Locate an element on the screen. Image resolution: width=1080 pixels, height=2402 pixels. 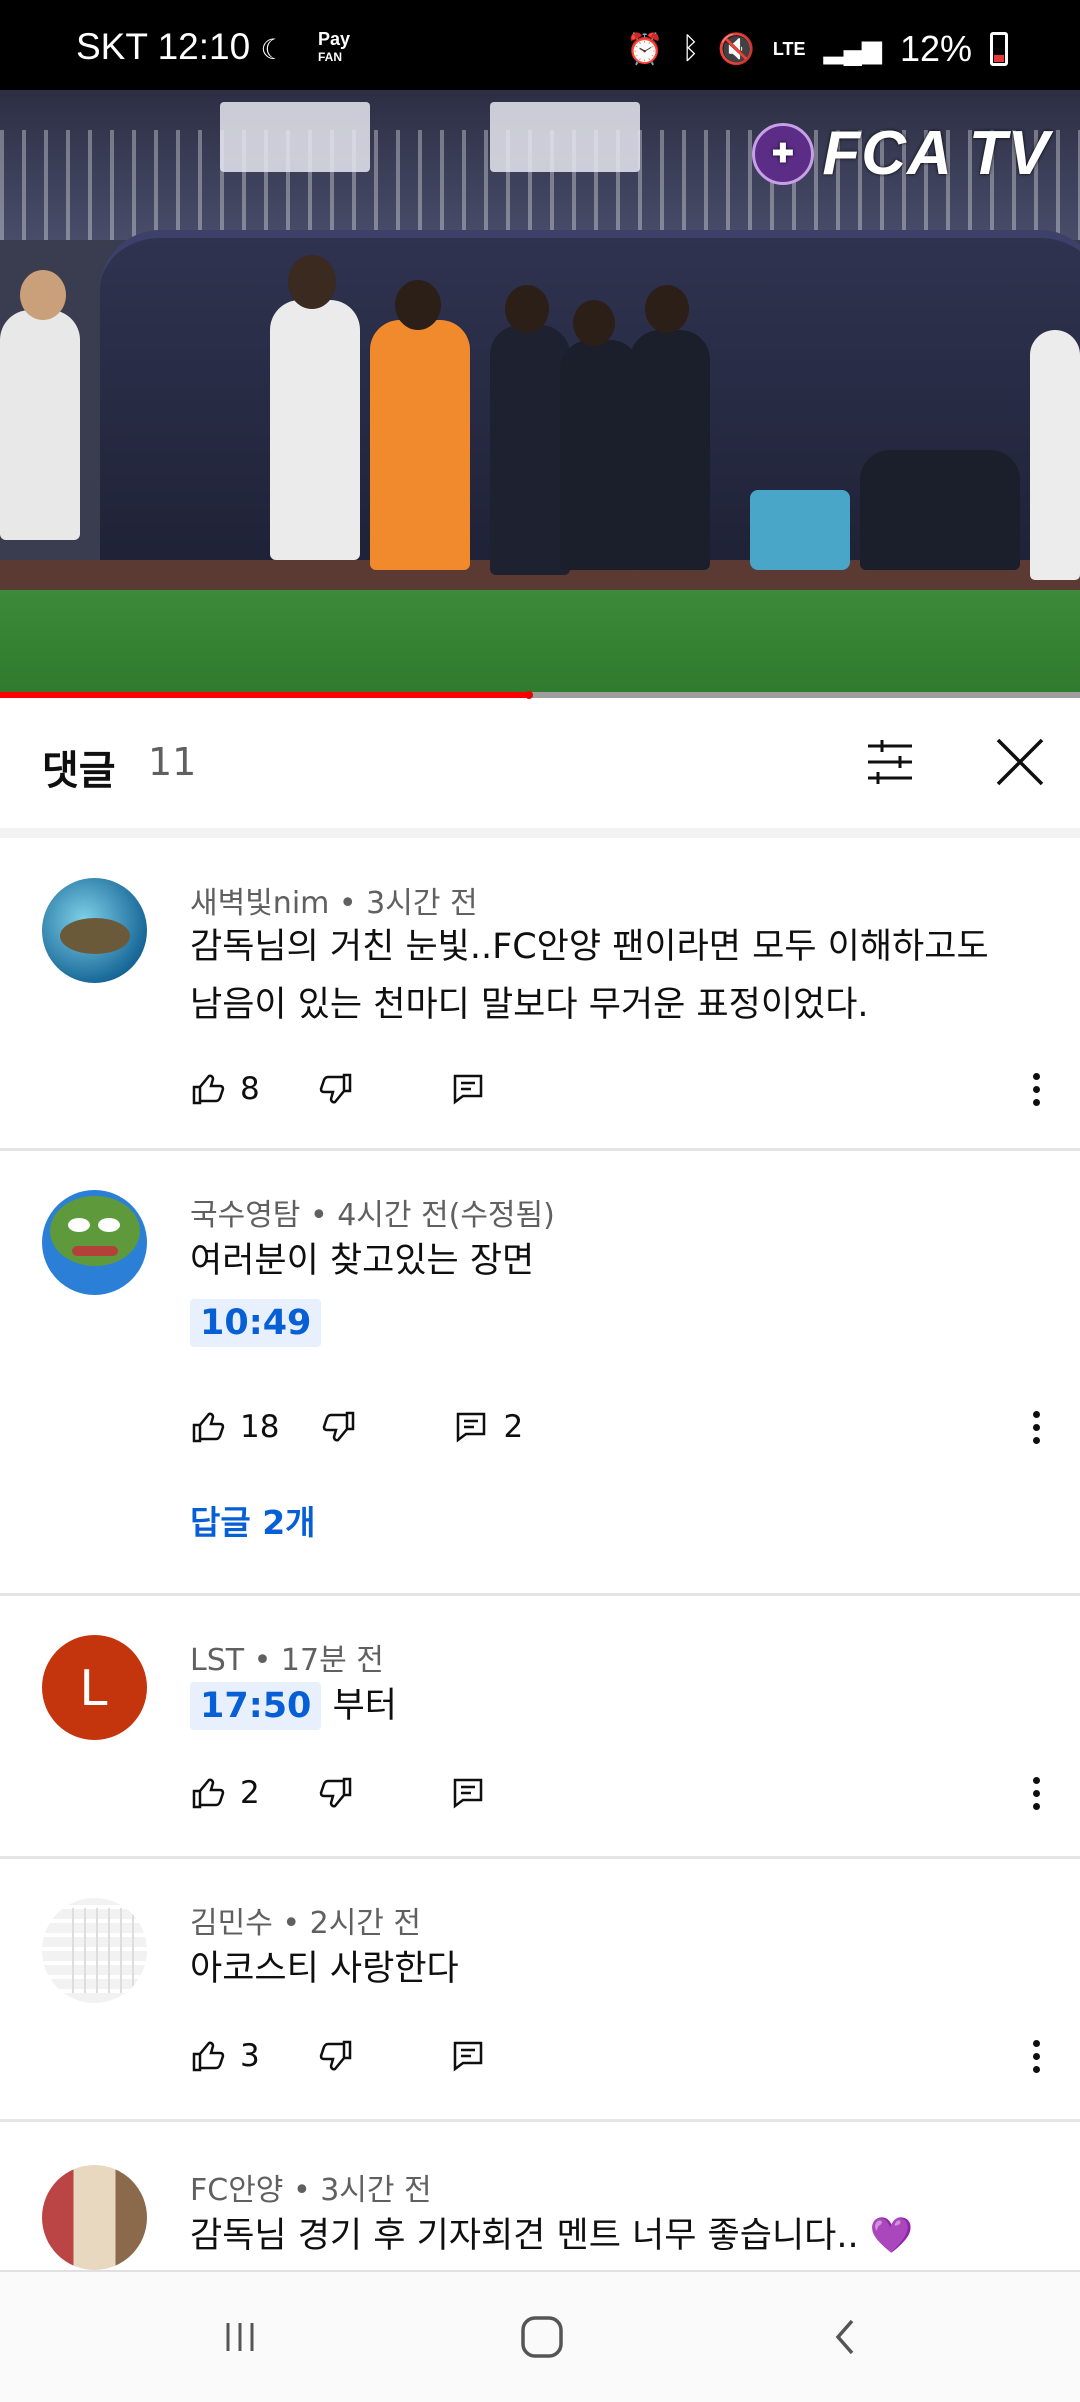
comment-author: FC안양 is located at coordinates (236, 2190).